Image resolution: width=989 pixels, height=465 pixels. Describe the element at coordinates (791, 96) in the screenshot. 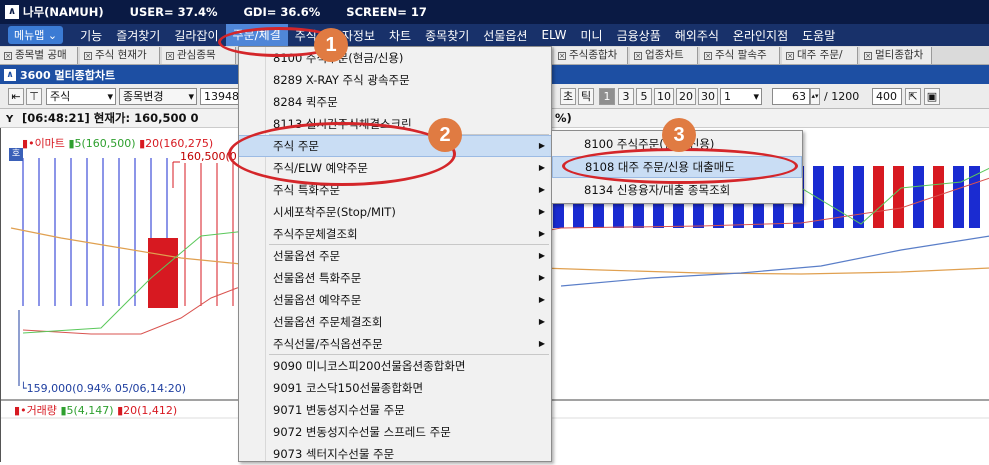

I see `count-input: 63` at that location.